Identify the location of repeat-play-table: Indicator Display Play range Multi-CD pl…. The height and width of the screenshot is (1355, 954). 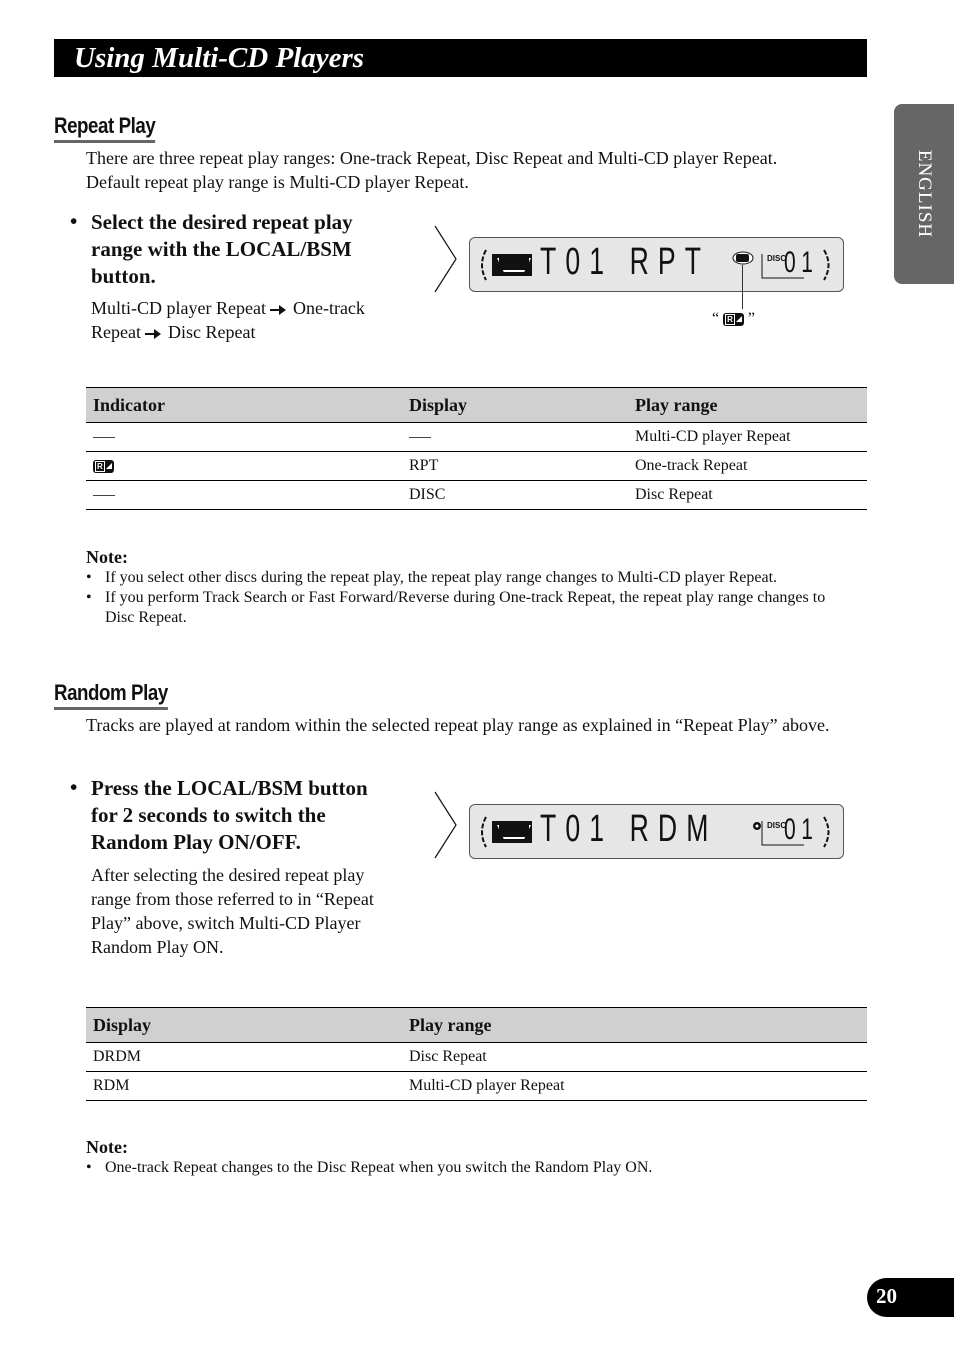
(476, 448).